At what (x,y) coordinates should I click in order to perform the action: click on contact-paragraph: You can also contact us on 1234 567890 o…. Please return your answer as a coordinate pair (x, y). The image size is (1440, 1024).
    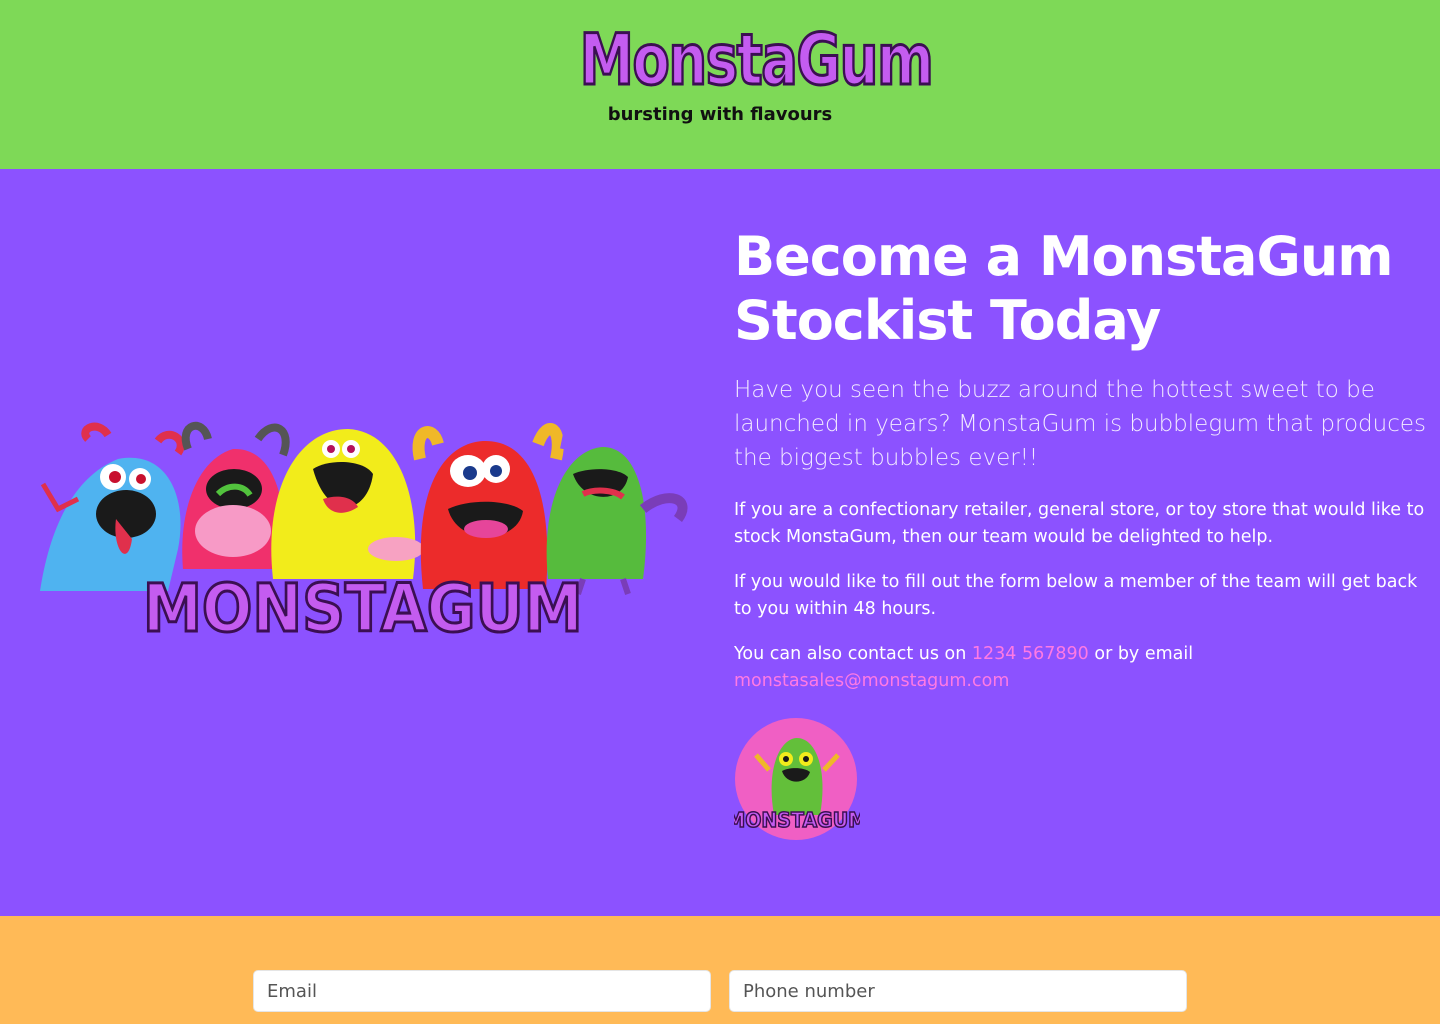
    Looking at the image, I should click on (1082, 668).